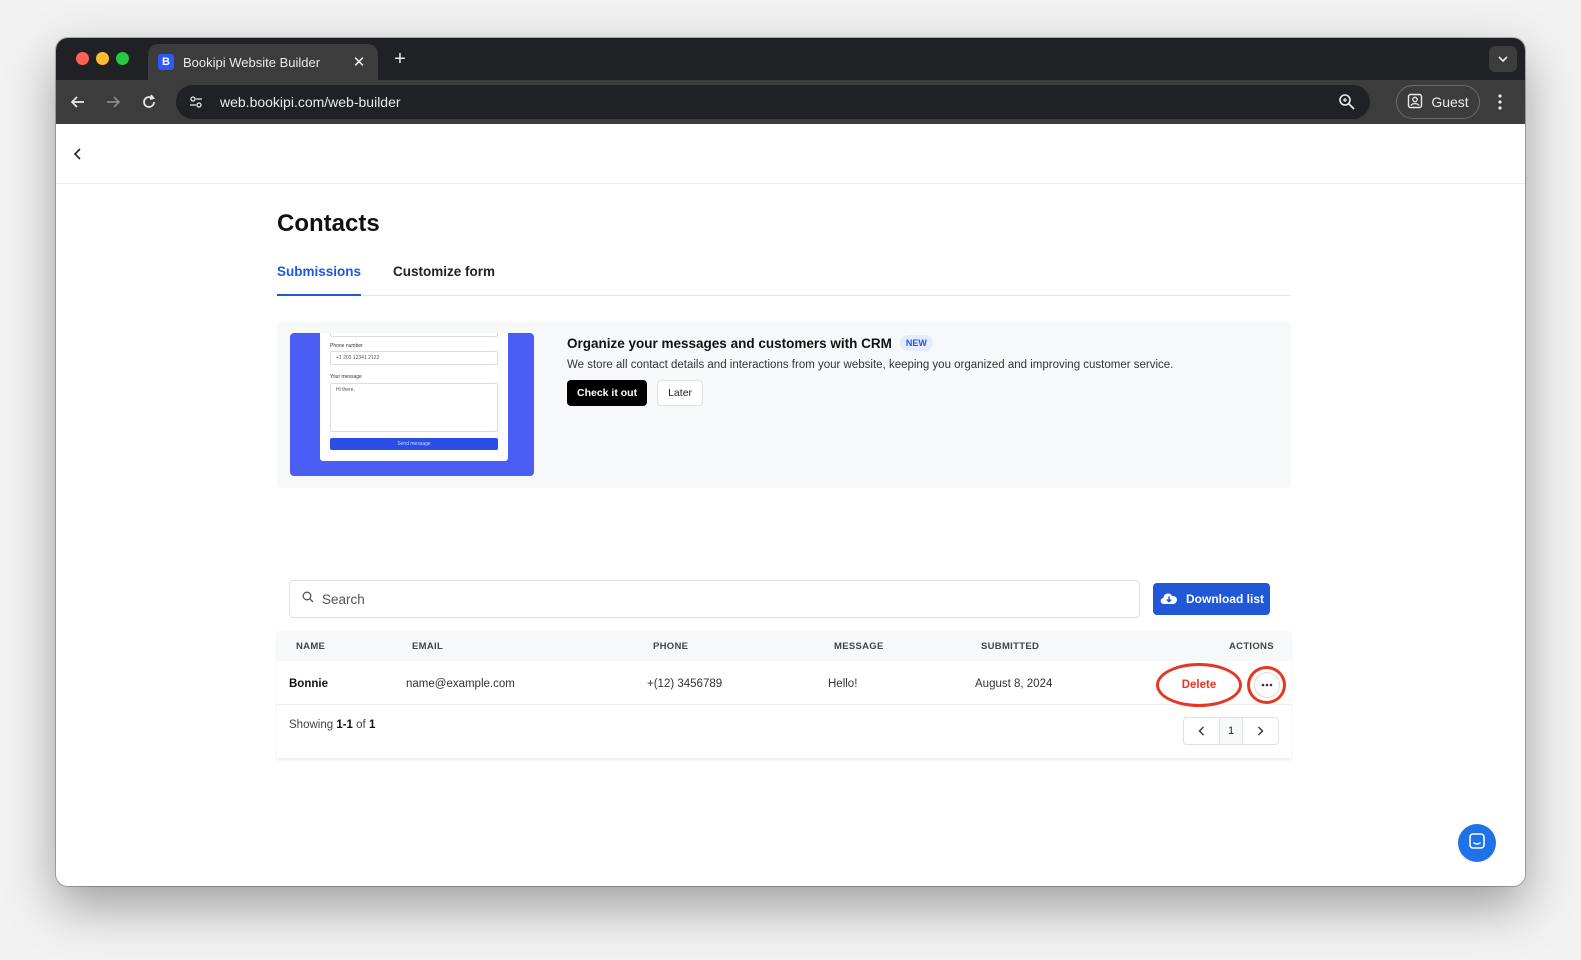 This screenshot has height=960, width=1581. Describe the element at coordinates (680, 393) in the screenshot. I see `later-button: Later` at that location.